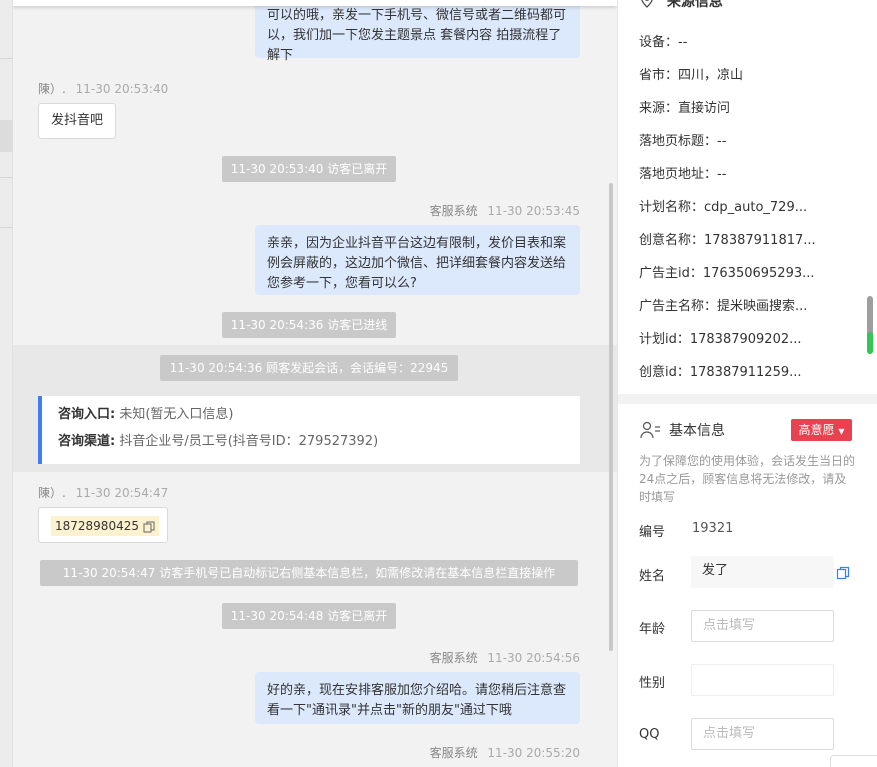 This screenshot has width=877, height=767. Describe the element at coordinates (729, 625) in the screenshot. I see `age-placeholder: 点击填写` at that location.